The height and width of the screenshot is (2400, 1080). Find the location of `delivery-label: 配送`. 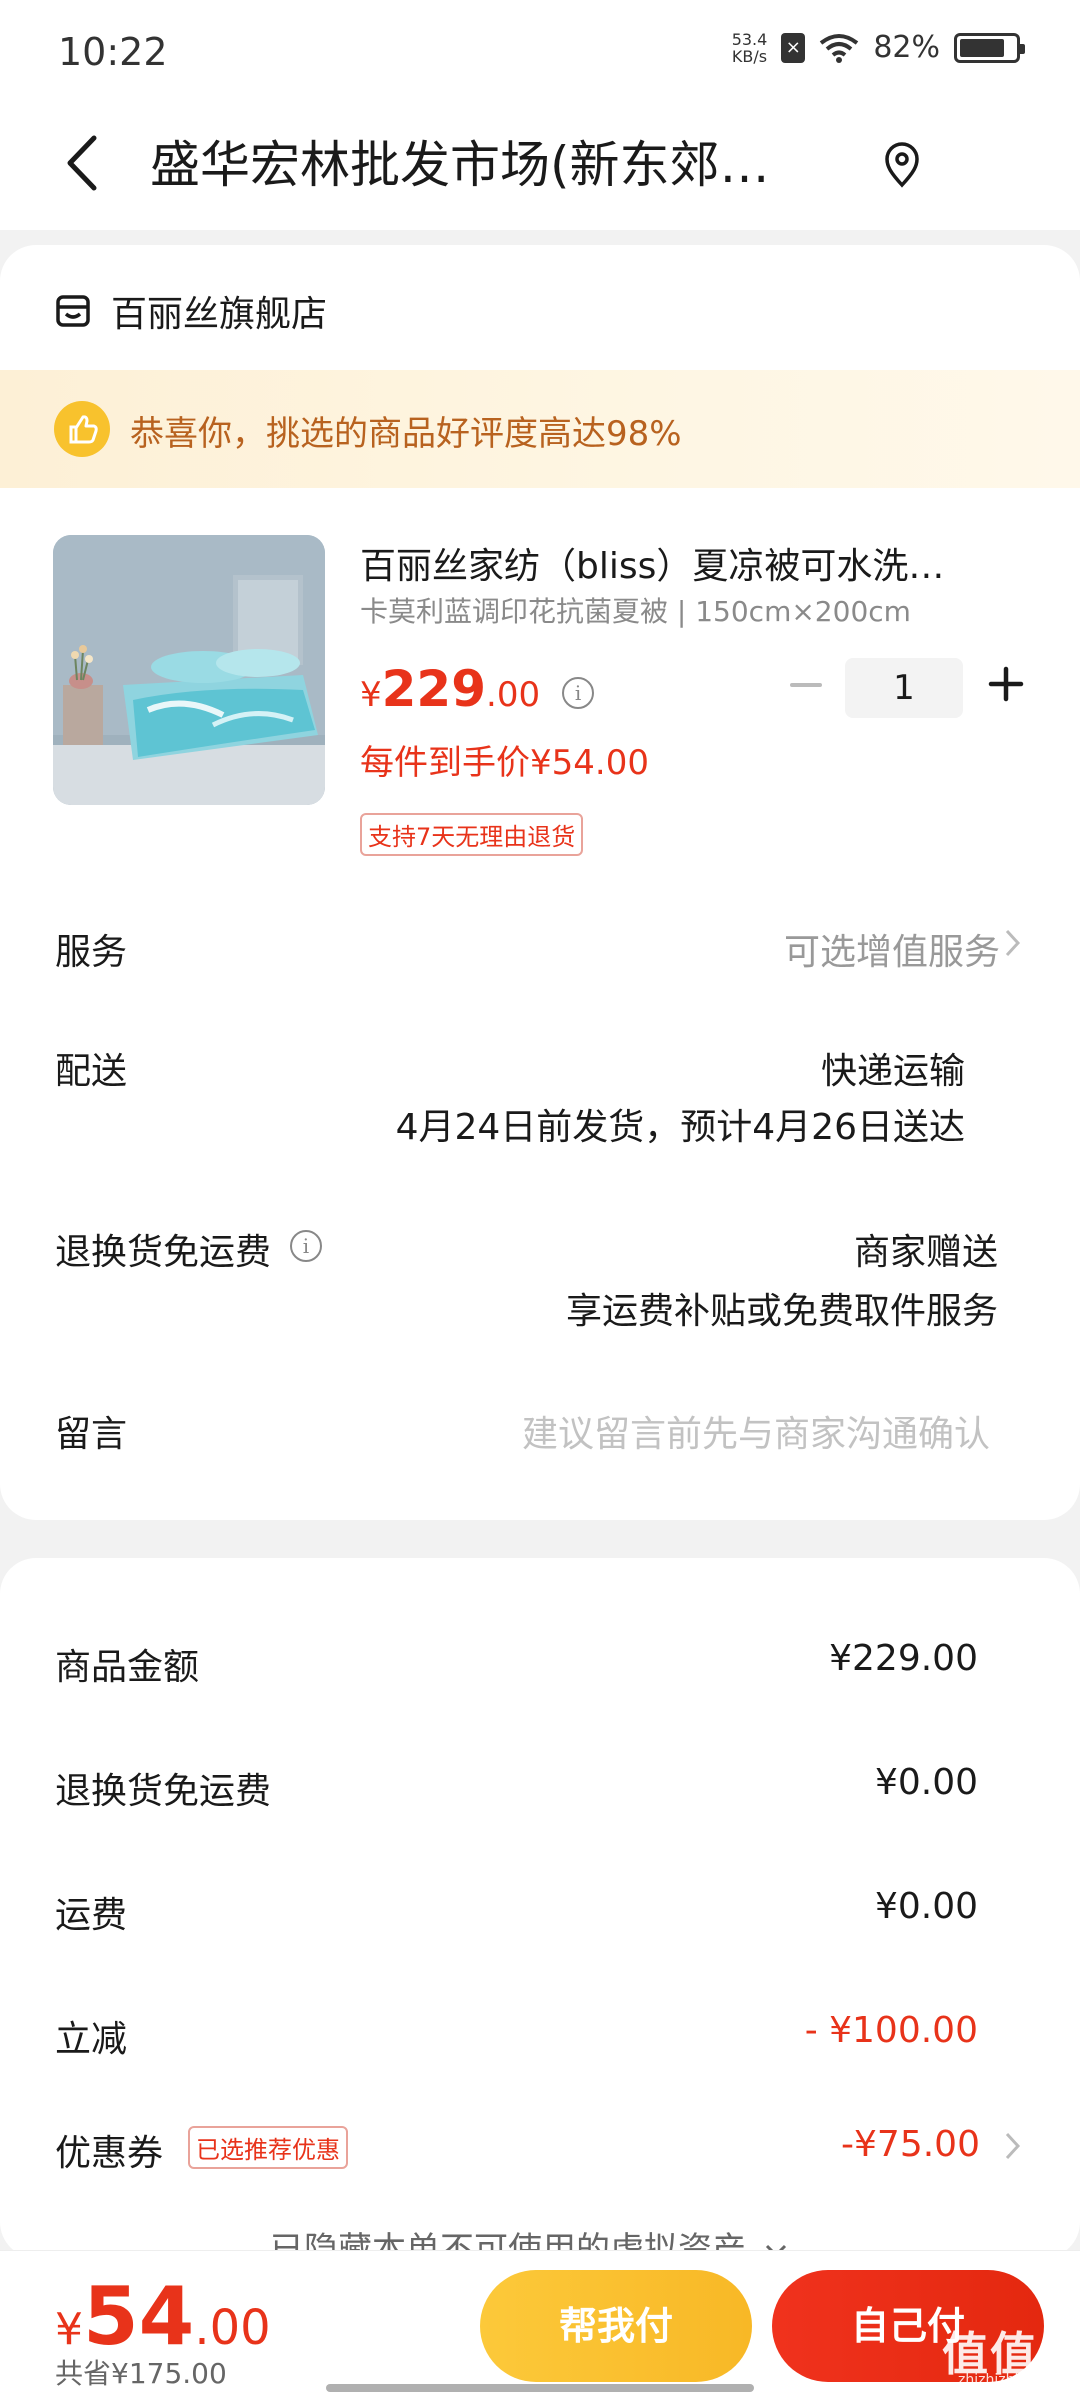

delivery-label: 配送 is located at coordinates (91, 1071).